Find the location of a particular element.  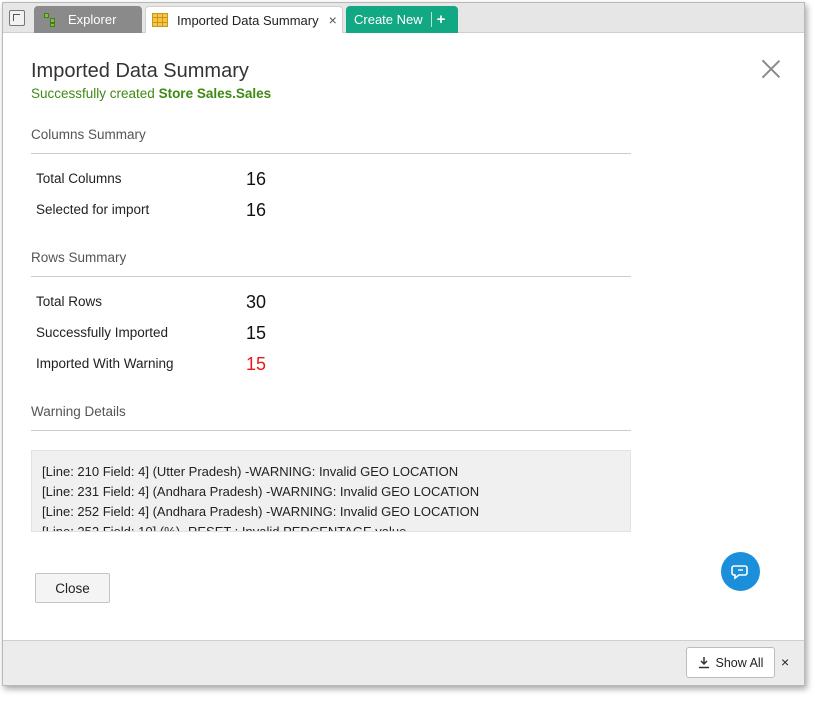

warning-details-heading: Warning Details is located at coordinates (78, 411).